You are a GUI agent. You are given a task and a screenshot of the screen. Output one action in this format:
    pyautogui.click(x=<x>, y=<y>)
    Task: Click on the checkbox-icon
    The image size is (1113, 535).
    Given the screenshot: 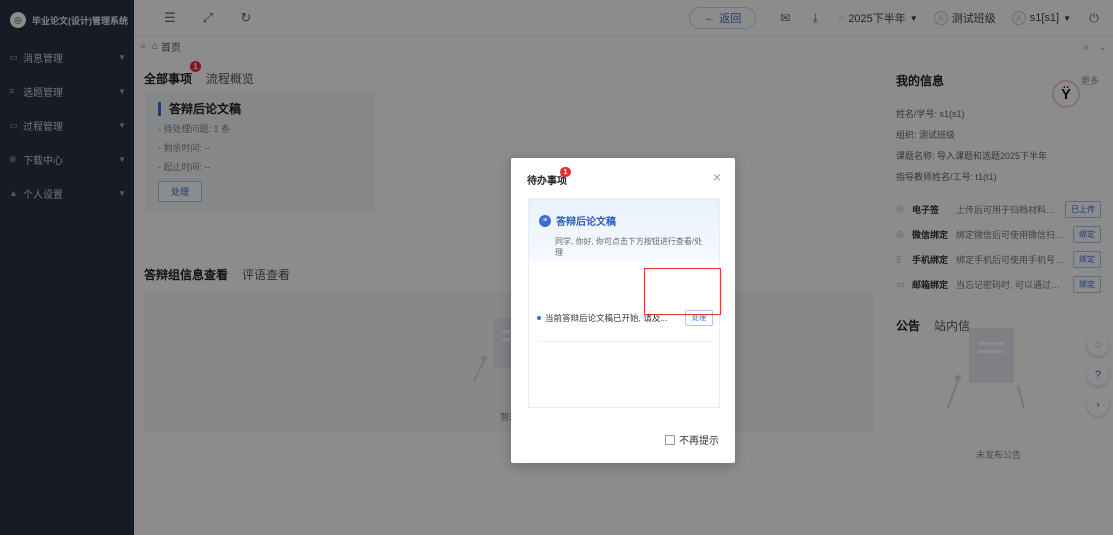 What is the action you would take?
    pyautogui.click(x=670, y=439)
    